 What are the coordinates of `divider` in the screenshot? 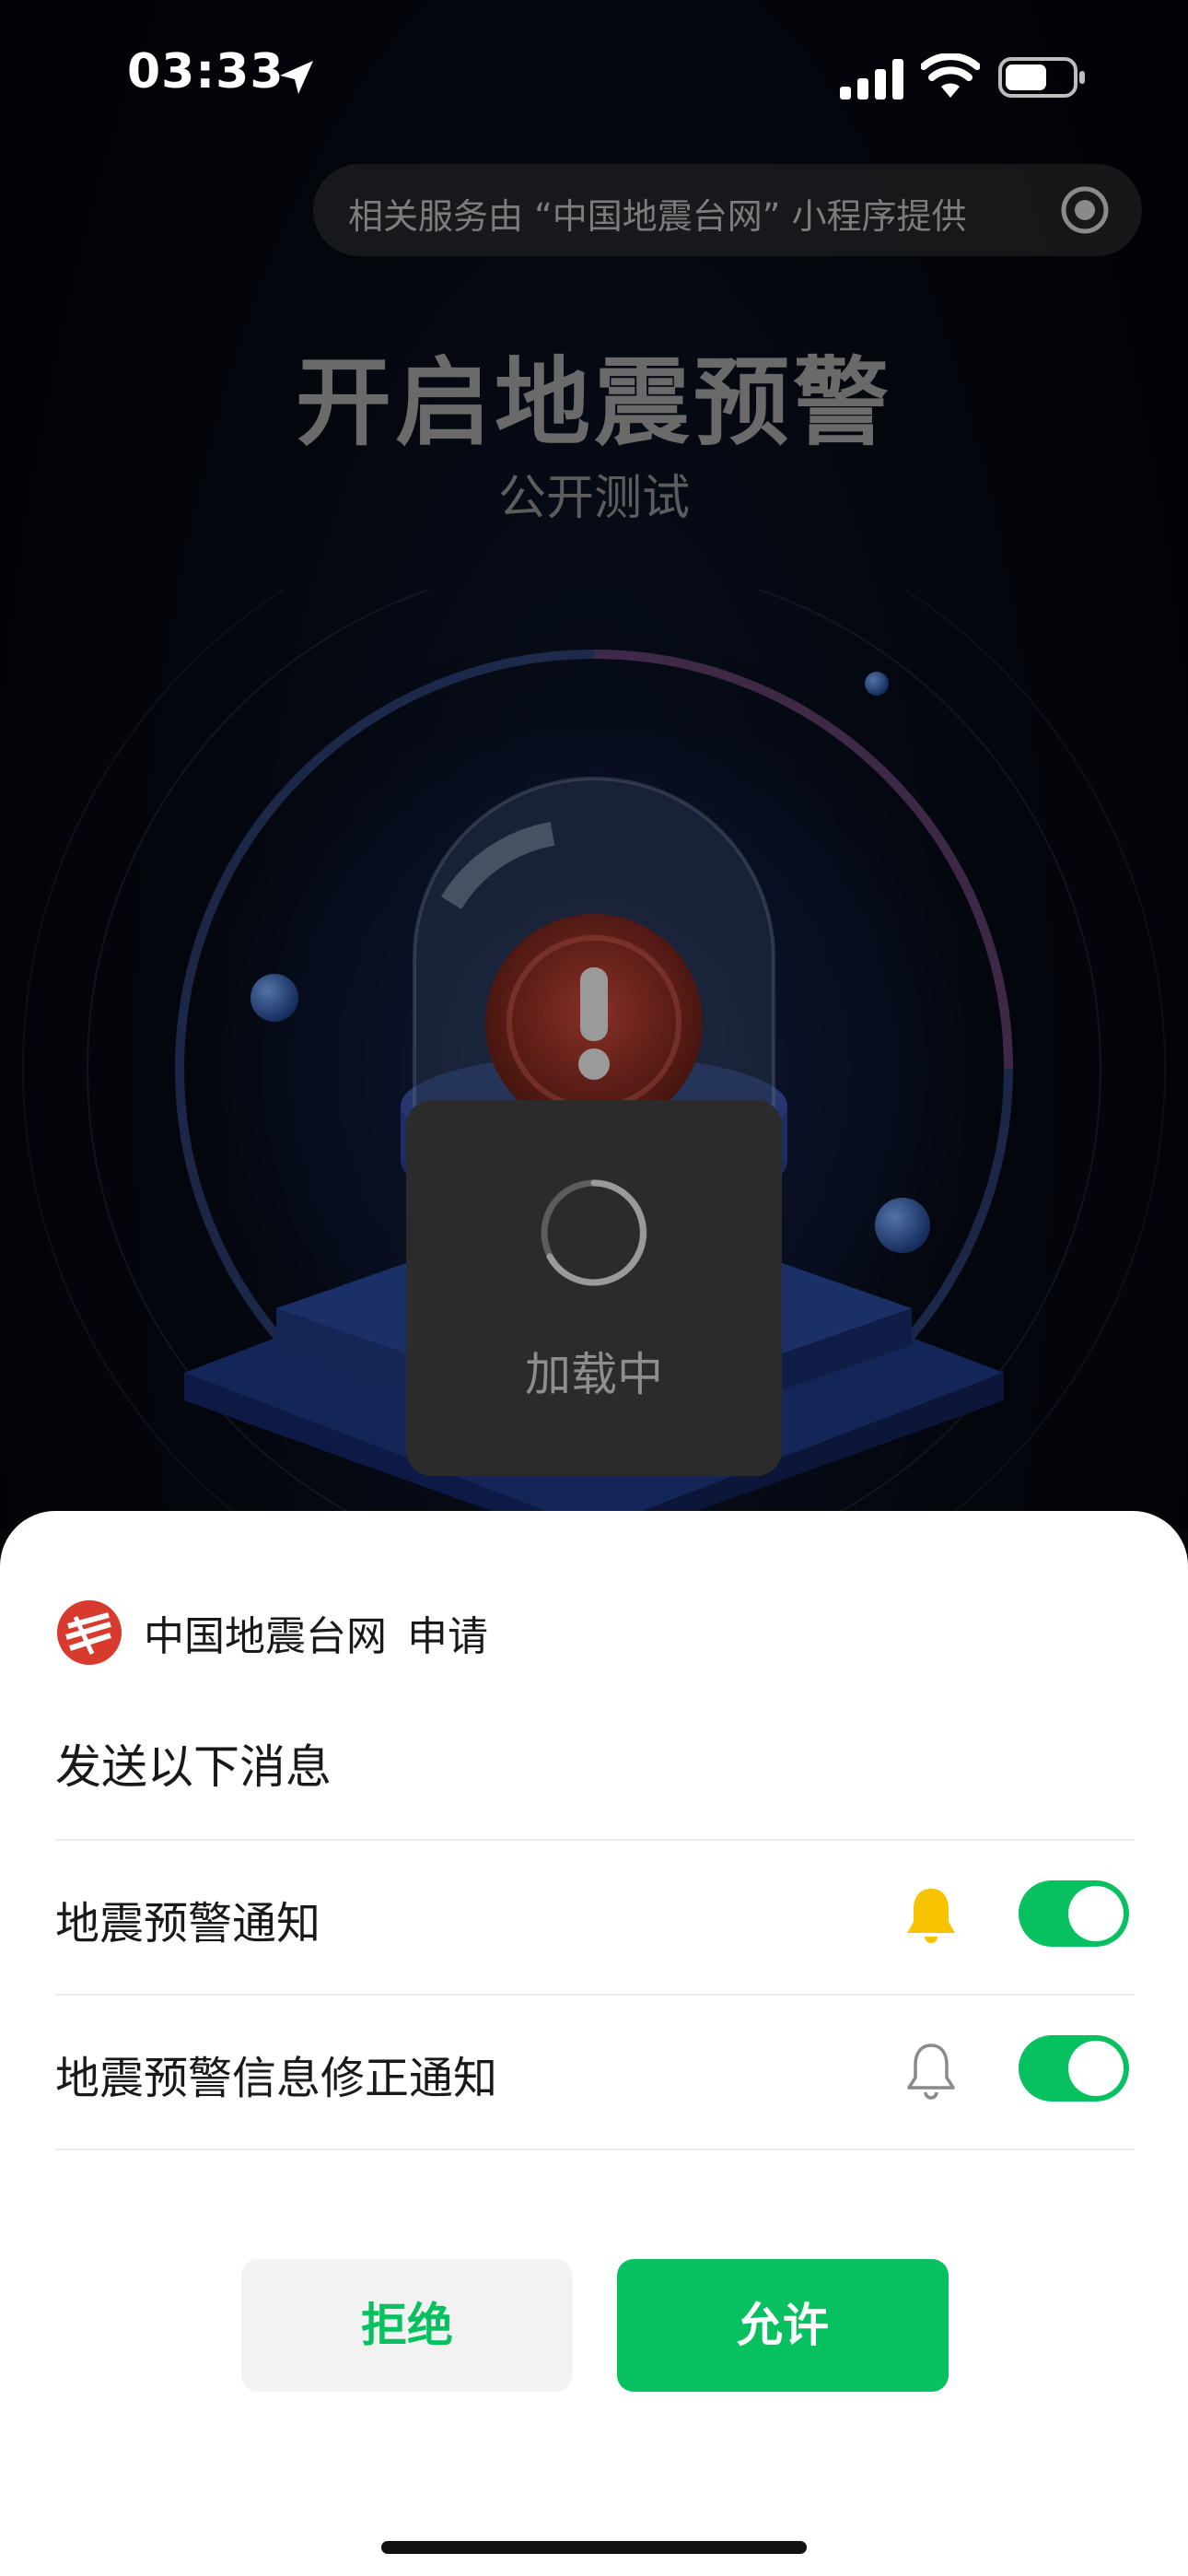 It's located at (595, 2149).